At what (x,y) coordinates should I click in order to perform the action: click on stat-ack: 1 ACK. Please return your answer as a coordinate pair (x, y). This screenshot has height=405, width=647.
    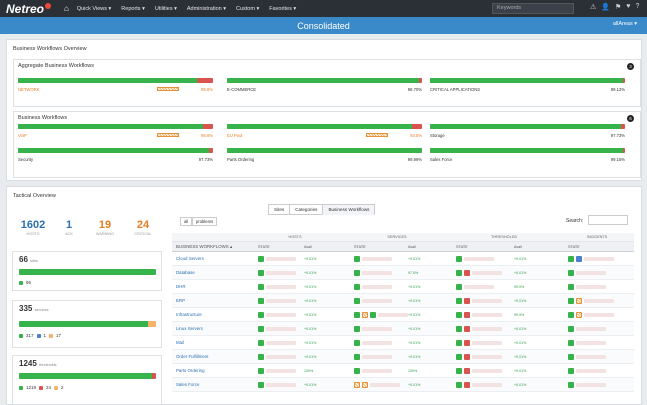
    Looking at the image, I should click on (69, 227).